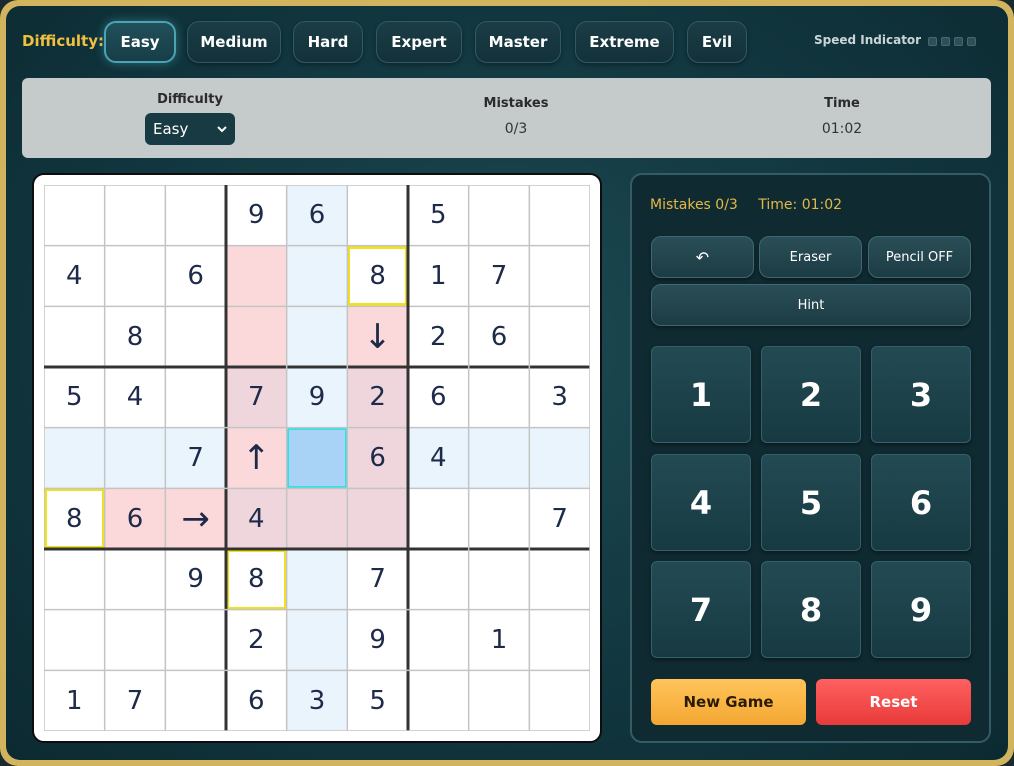 The width and height of the screenshot is (1014, 766). What do you see at coordinates (811, 394) in the screenshot?
I see `number-button-2: 2` at bounding box center [811, 394].